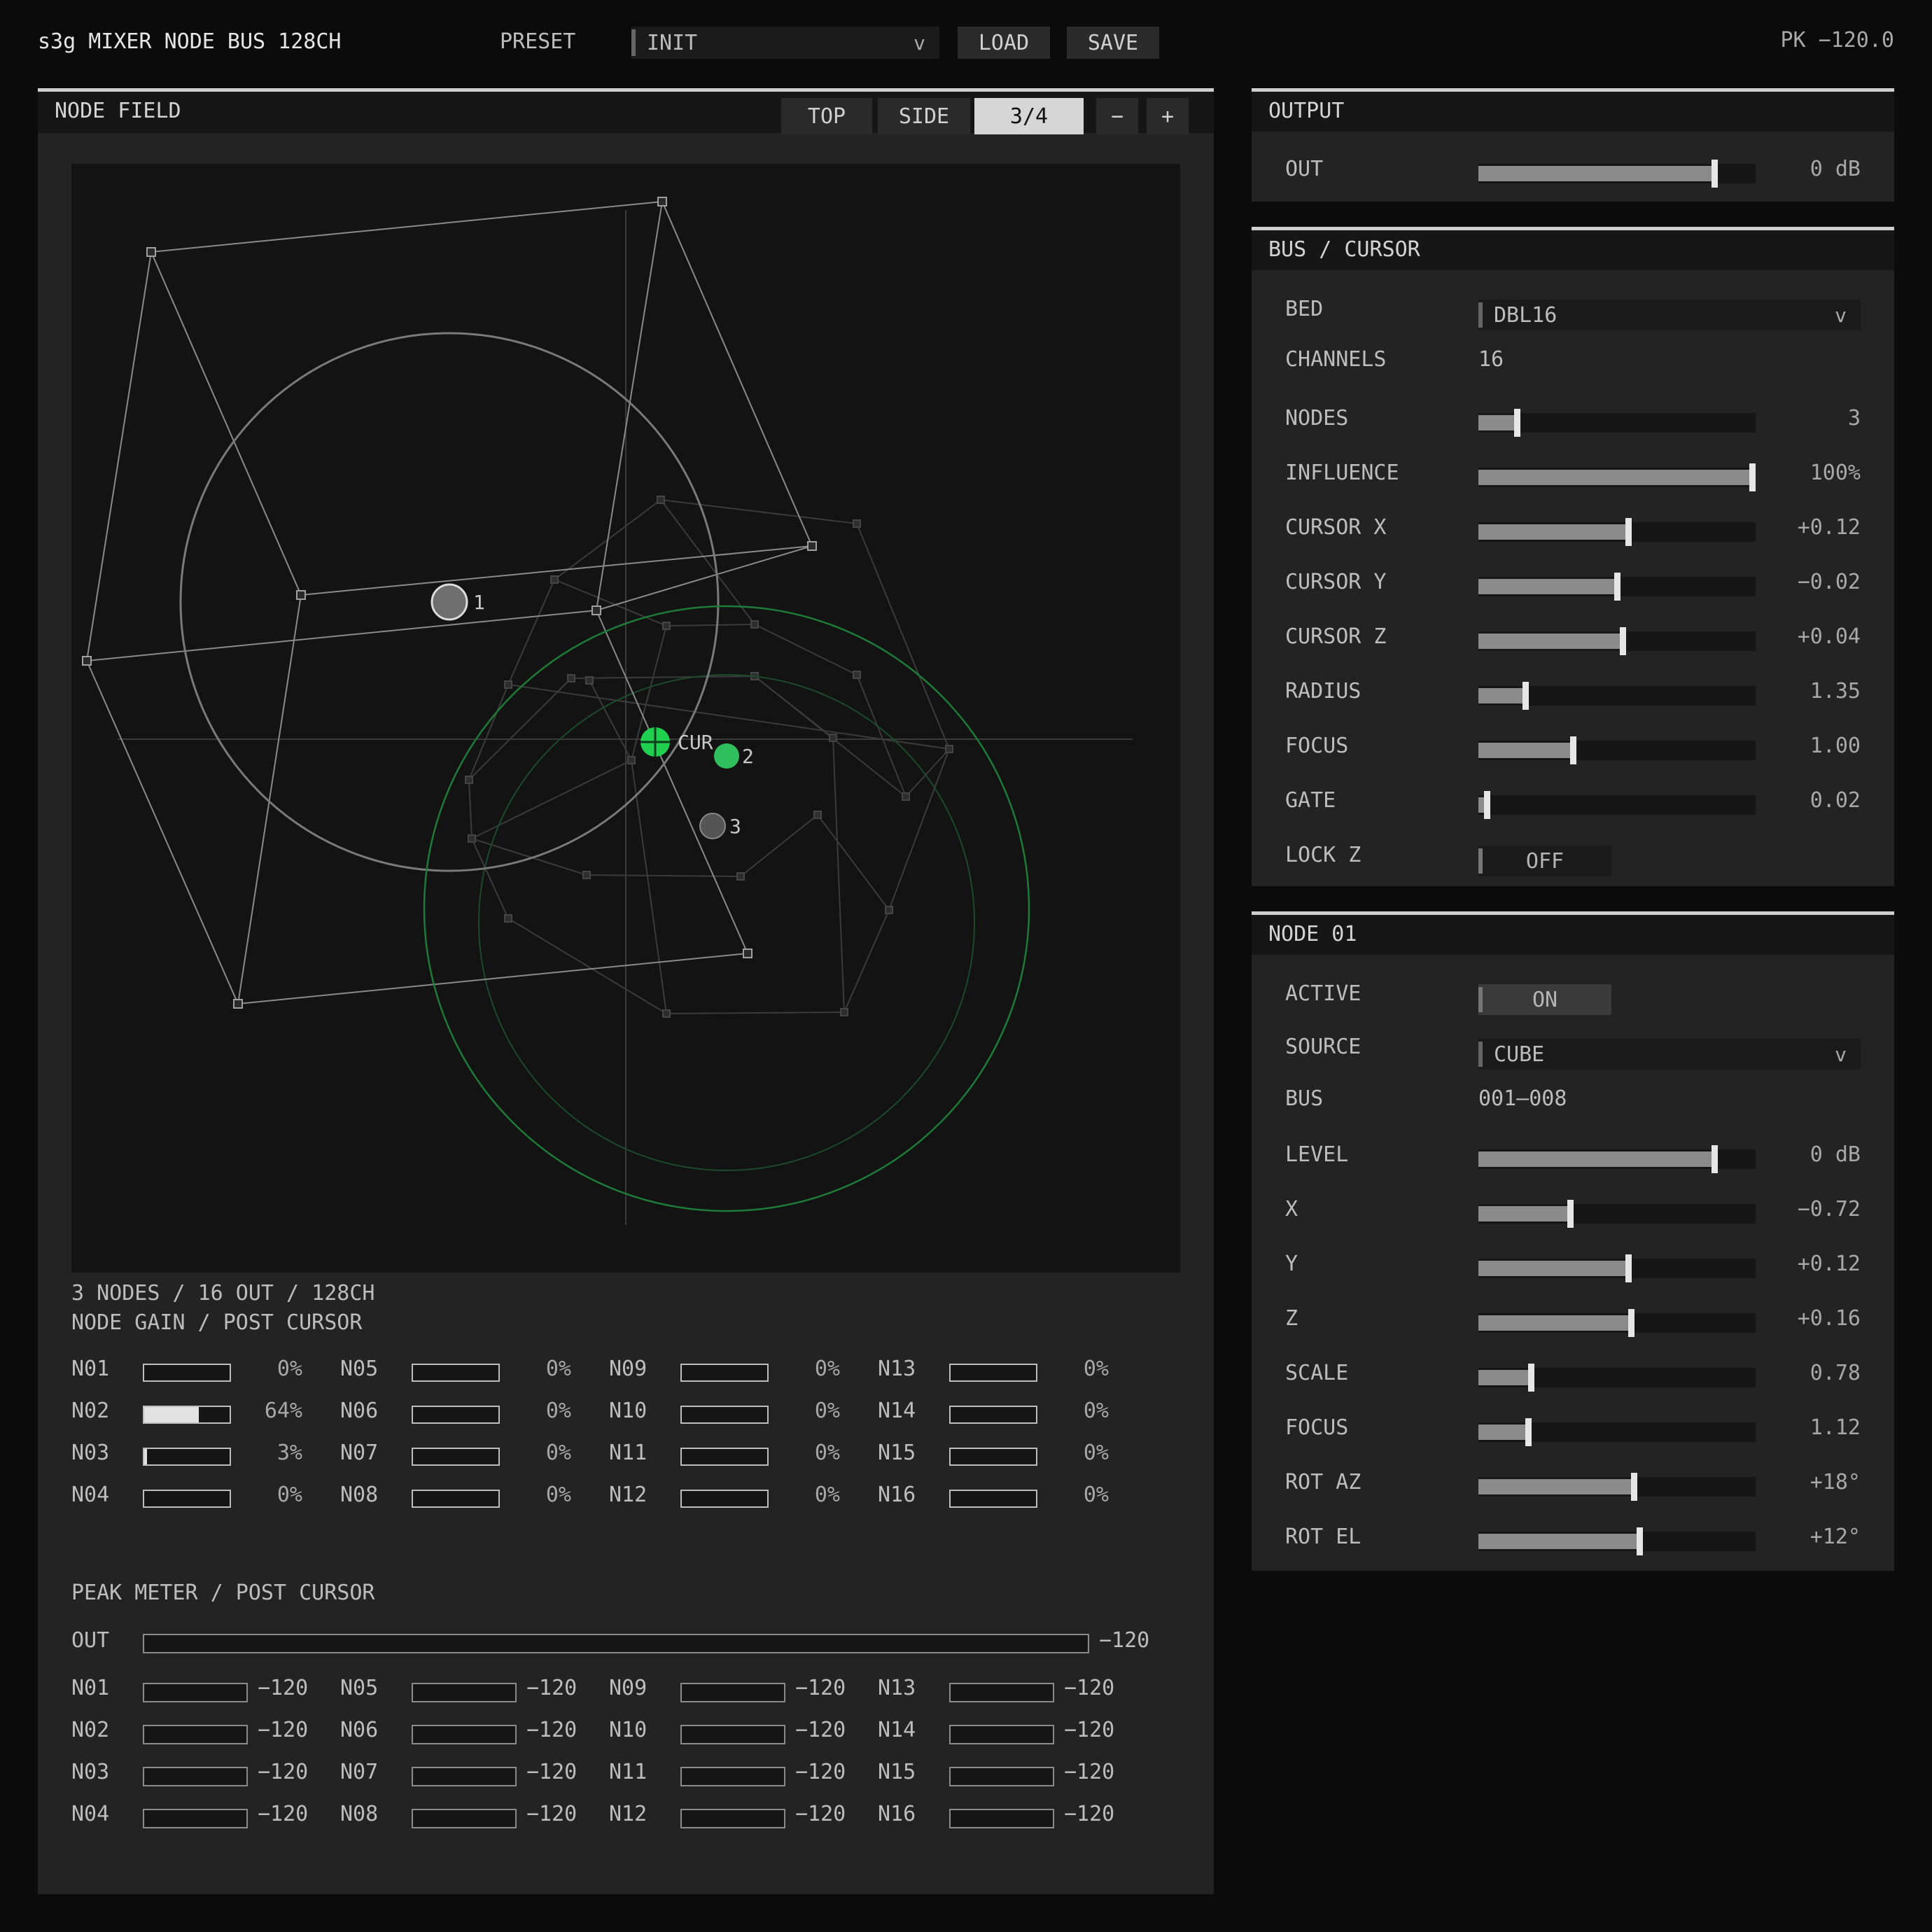 Image resolution: width=1932 pixels, height=1932 pixels. Describe the element at coordinates (1617, 805) in the screenshot. I see `slider-gate` at that location.